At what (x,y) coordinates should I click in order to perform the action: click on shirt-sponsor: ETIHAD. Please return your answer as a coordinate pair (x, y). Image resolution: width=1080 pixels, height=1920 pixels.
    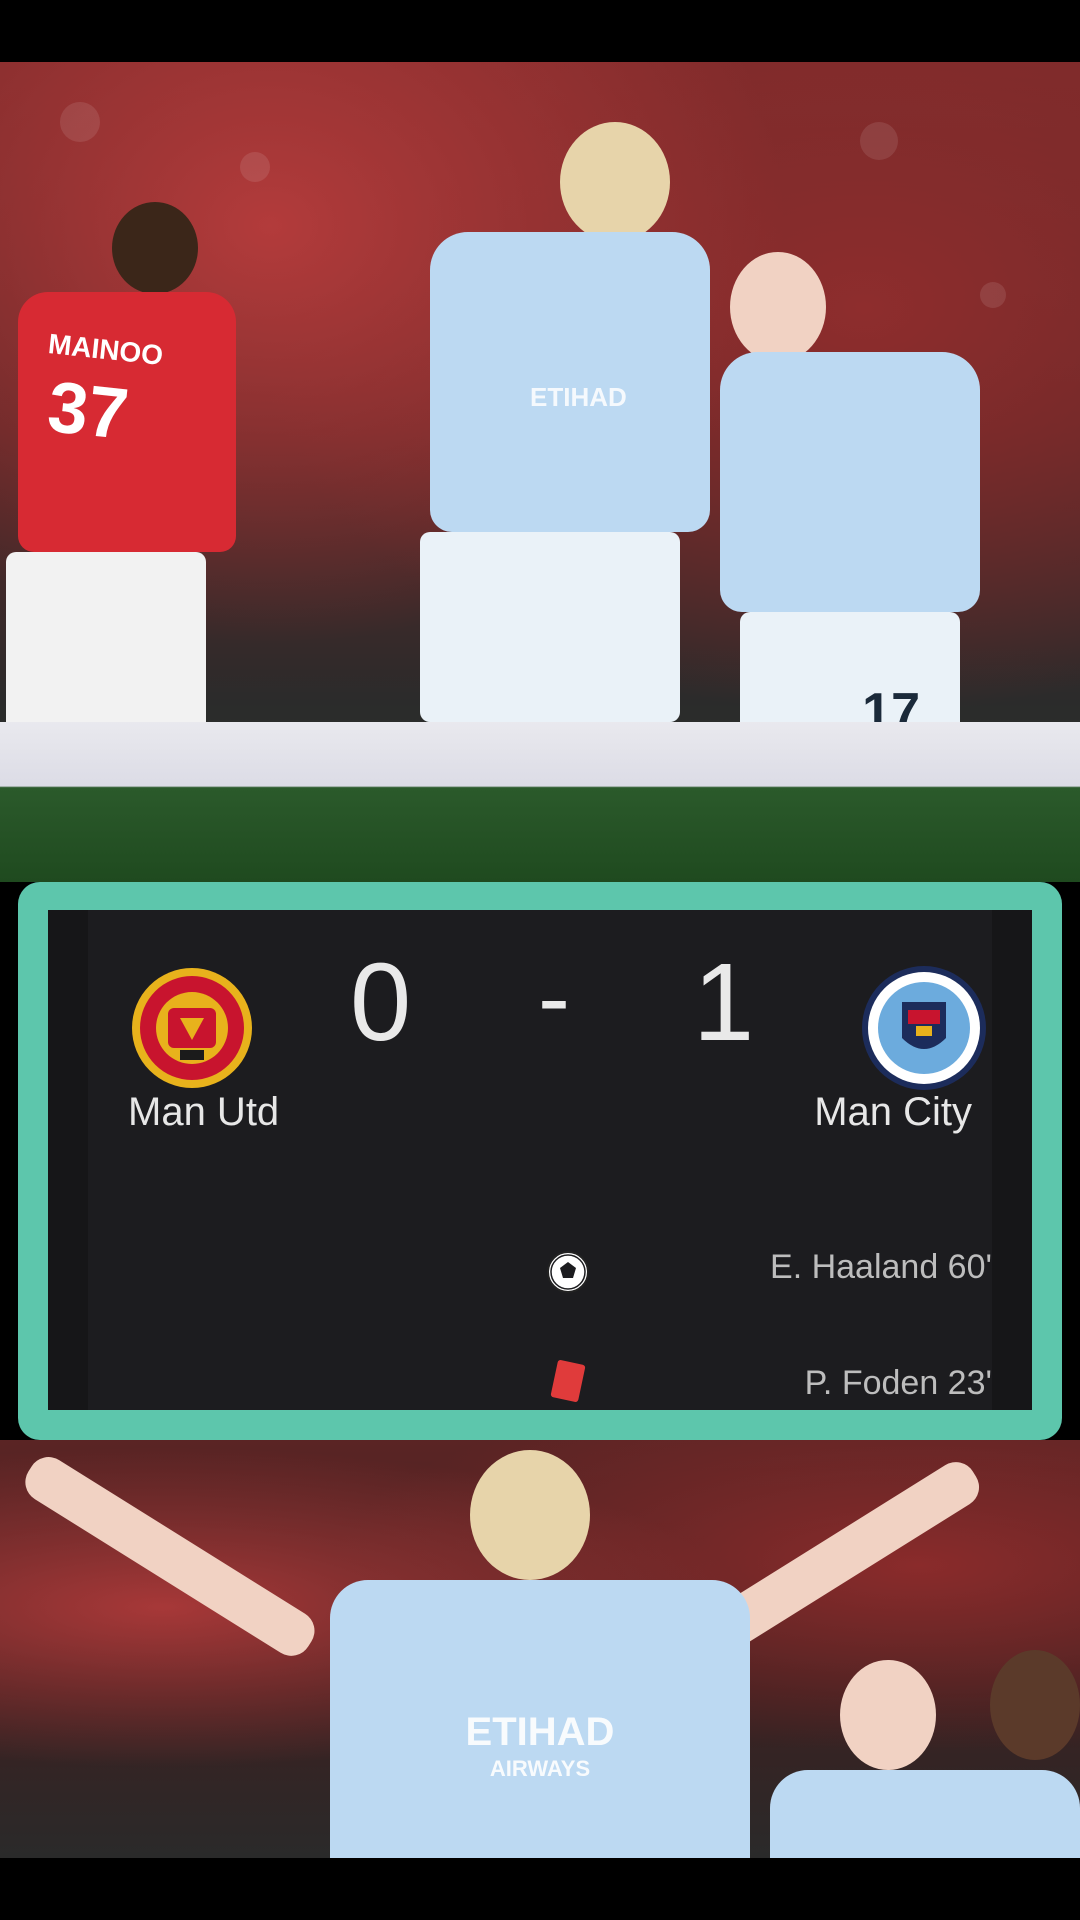
    Looking at the image, I should click on (578, 397).